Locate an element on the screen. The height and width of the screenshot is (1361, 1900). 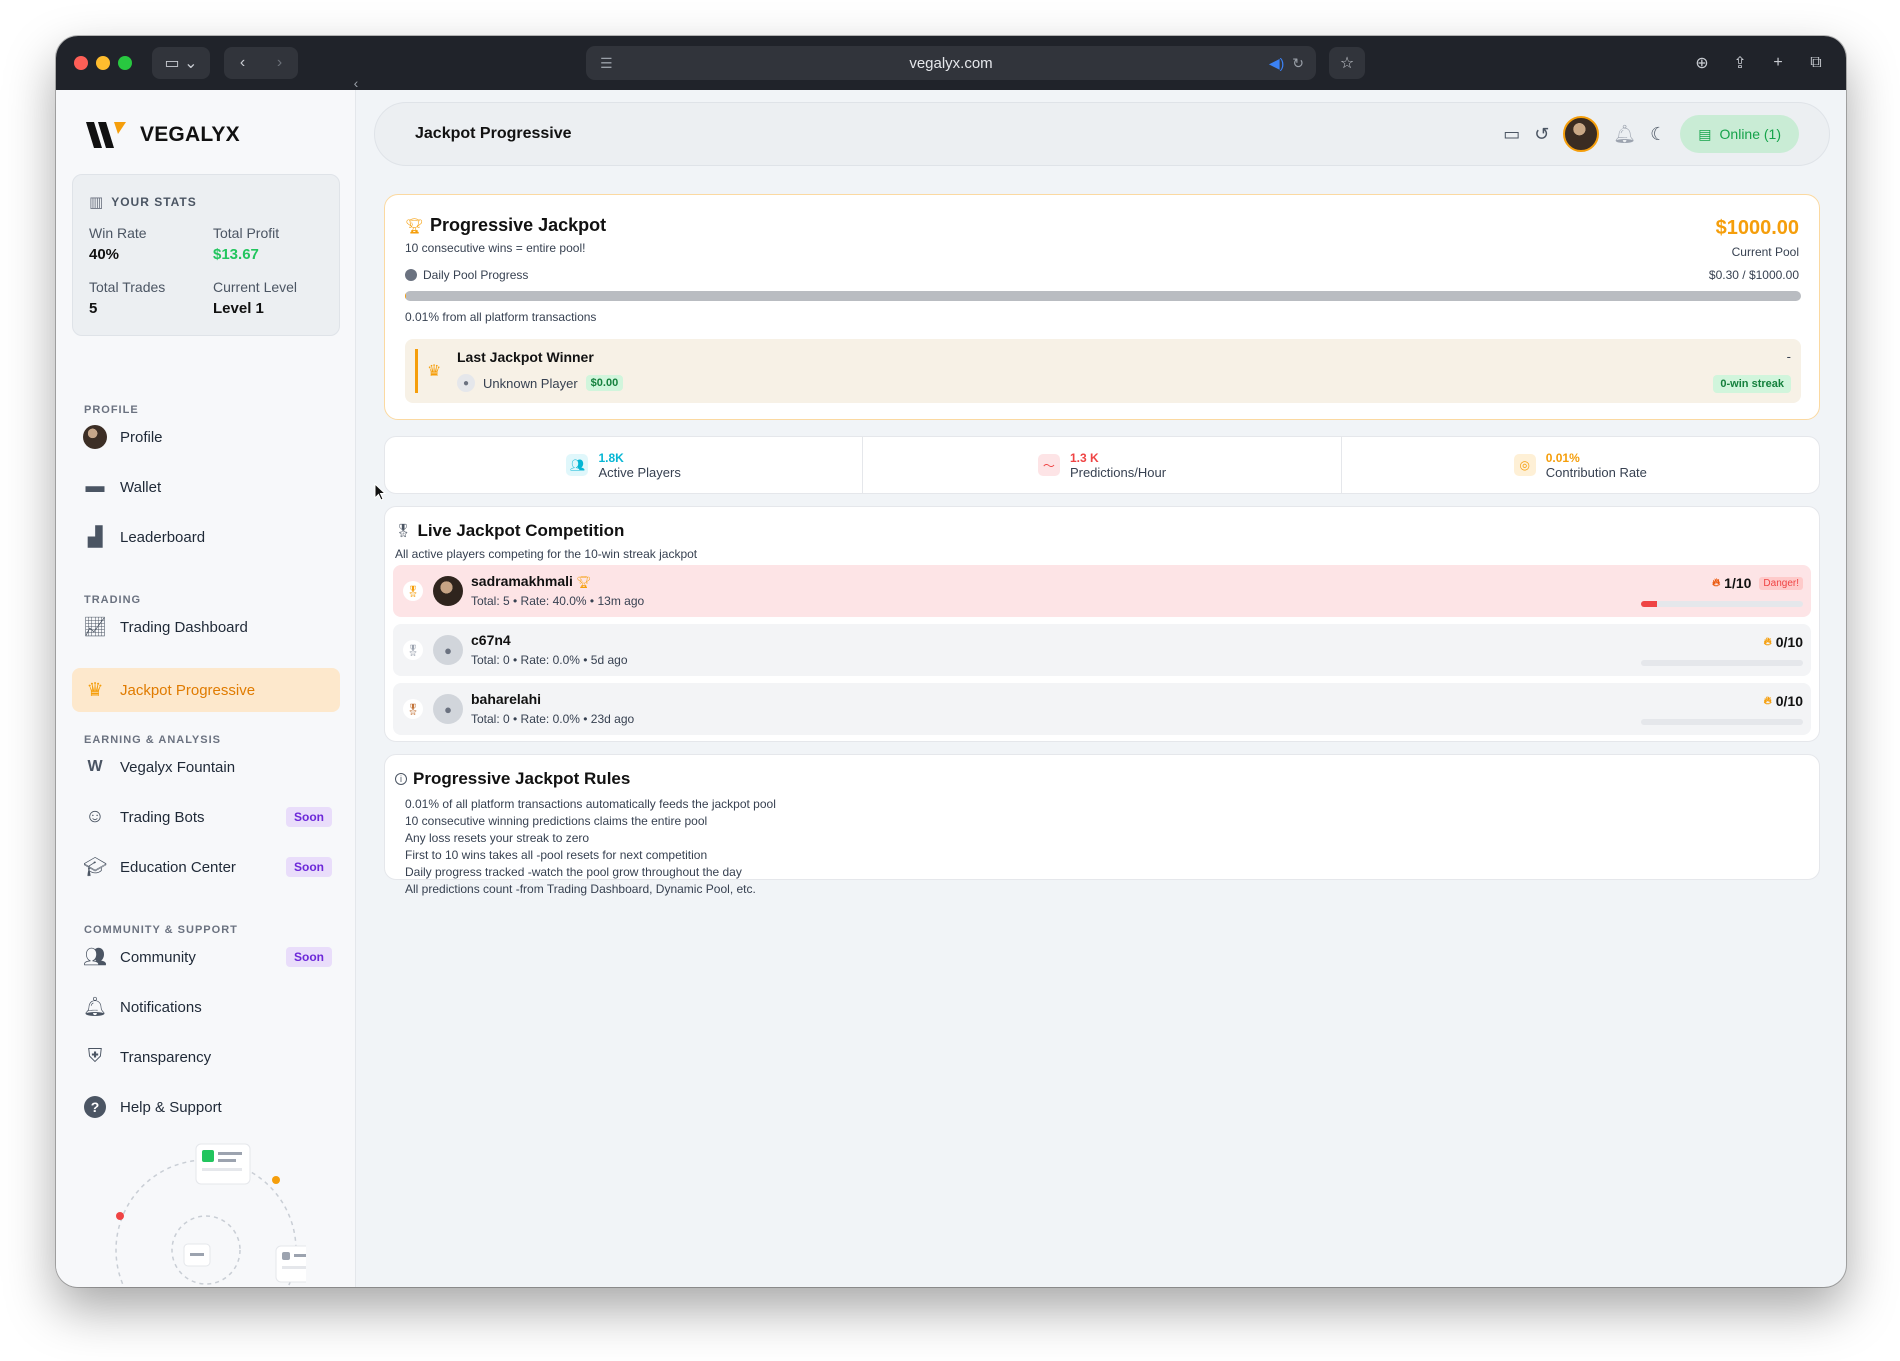
url-text: vegalyx.com is located at coordinates (951, 63).